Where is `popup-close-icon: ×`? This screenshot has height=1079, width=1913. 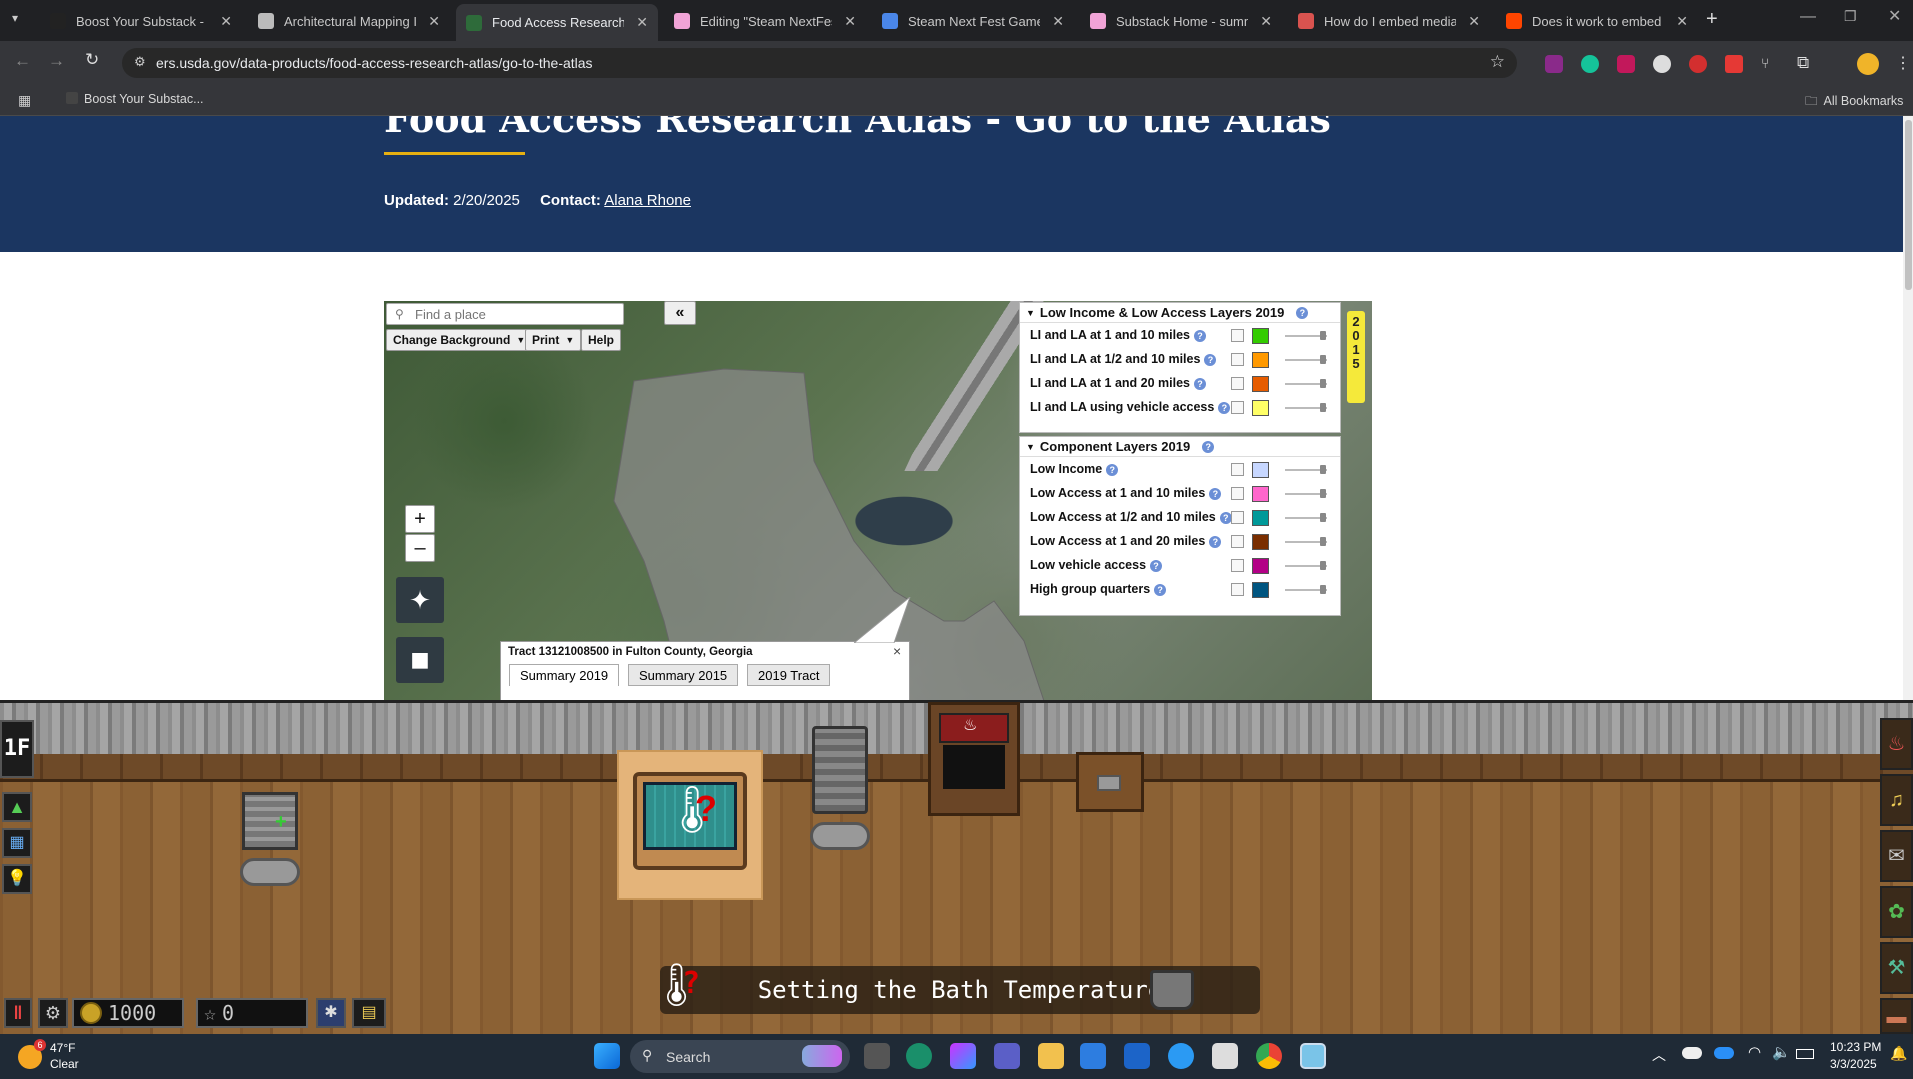 popup-close-icon: × is located at coordinates (897, 651).